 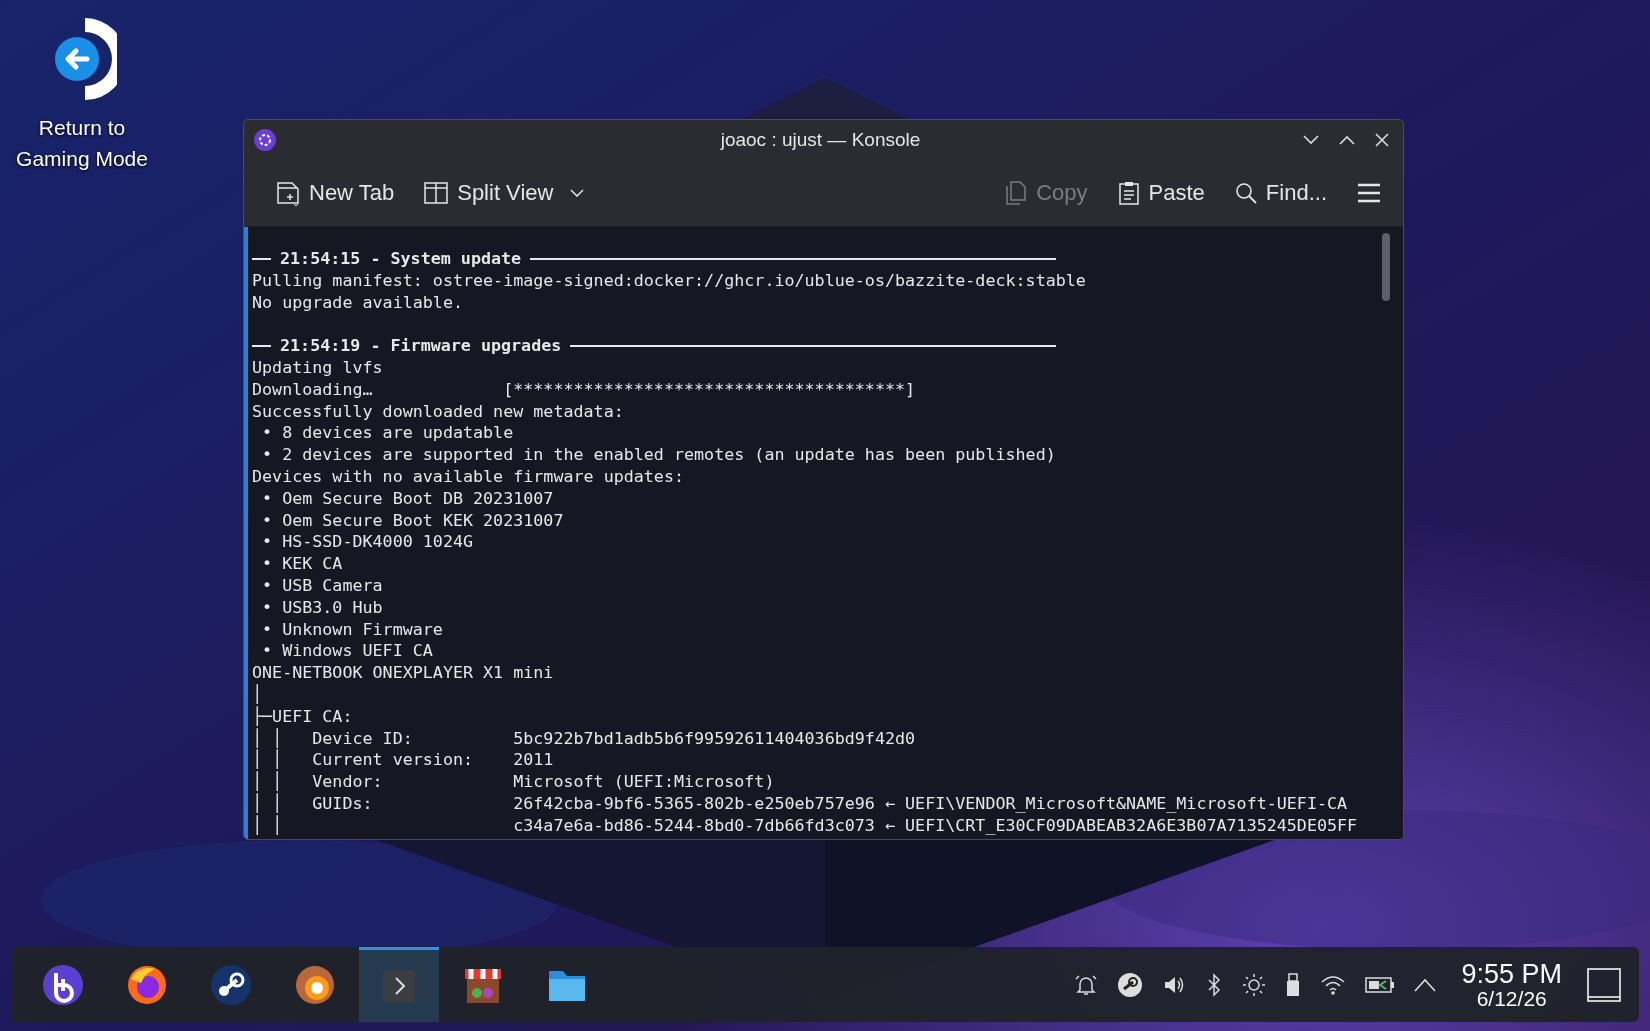 I want to click on split-view-icon, so click(x=436, y=193).